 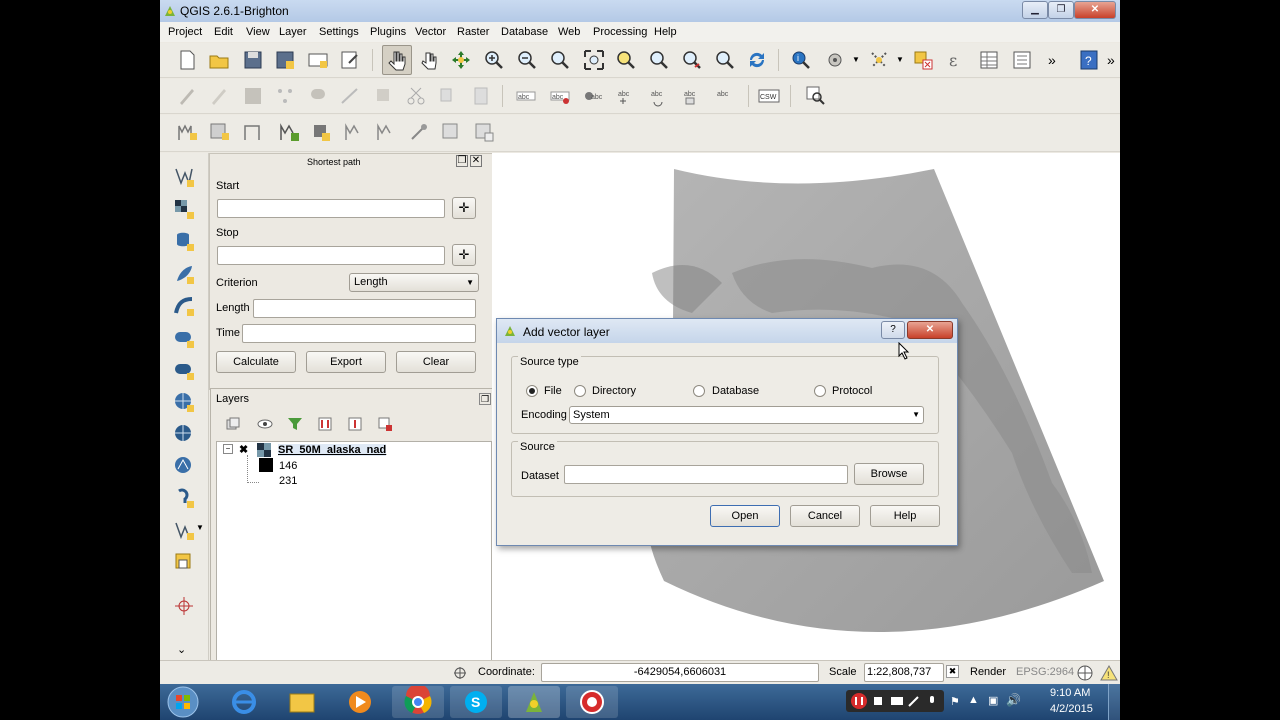 I want to click on coordinate-field: -6429054,6606031, so click(x=680, y=672).